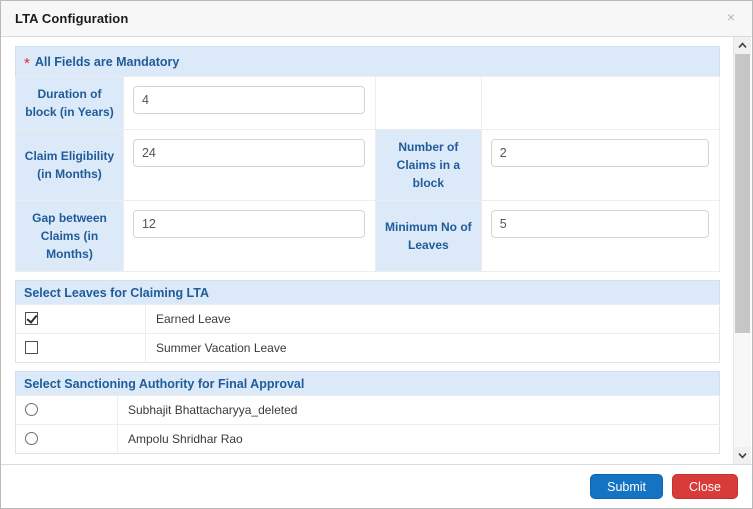 This screenshot has width=753, height=509. I want to click on close-icon: ×, so click(731, 17).